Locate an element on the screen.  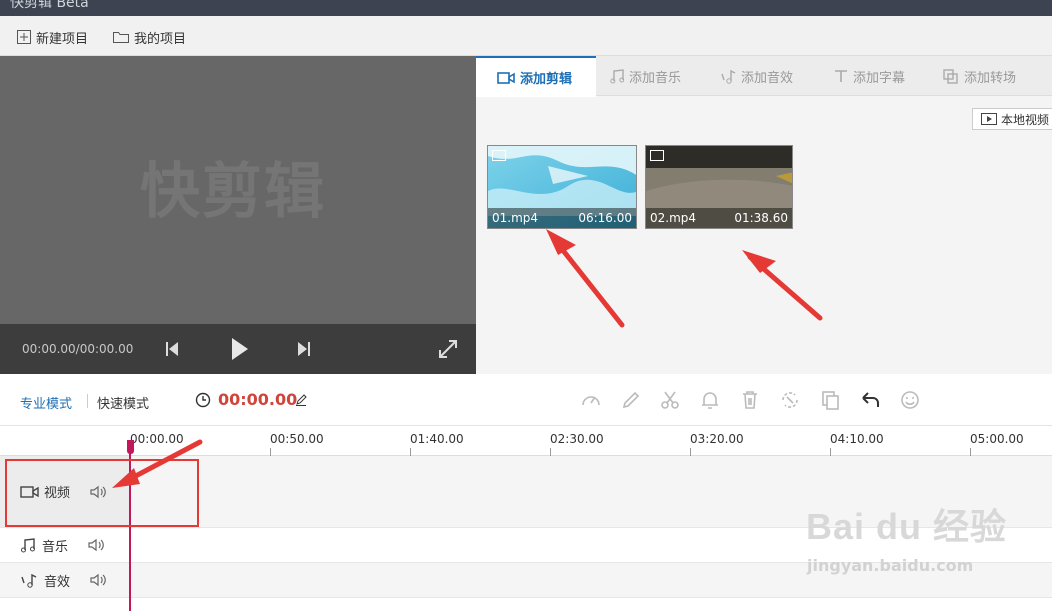
tick-label: 03:20.00 is located at coordinates (717, 439).